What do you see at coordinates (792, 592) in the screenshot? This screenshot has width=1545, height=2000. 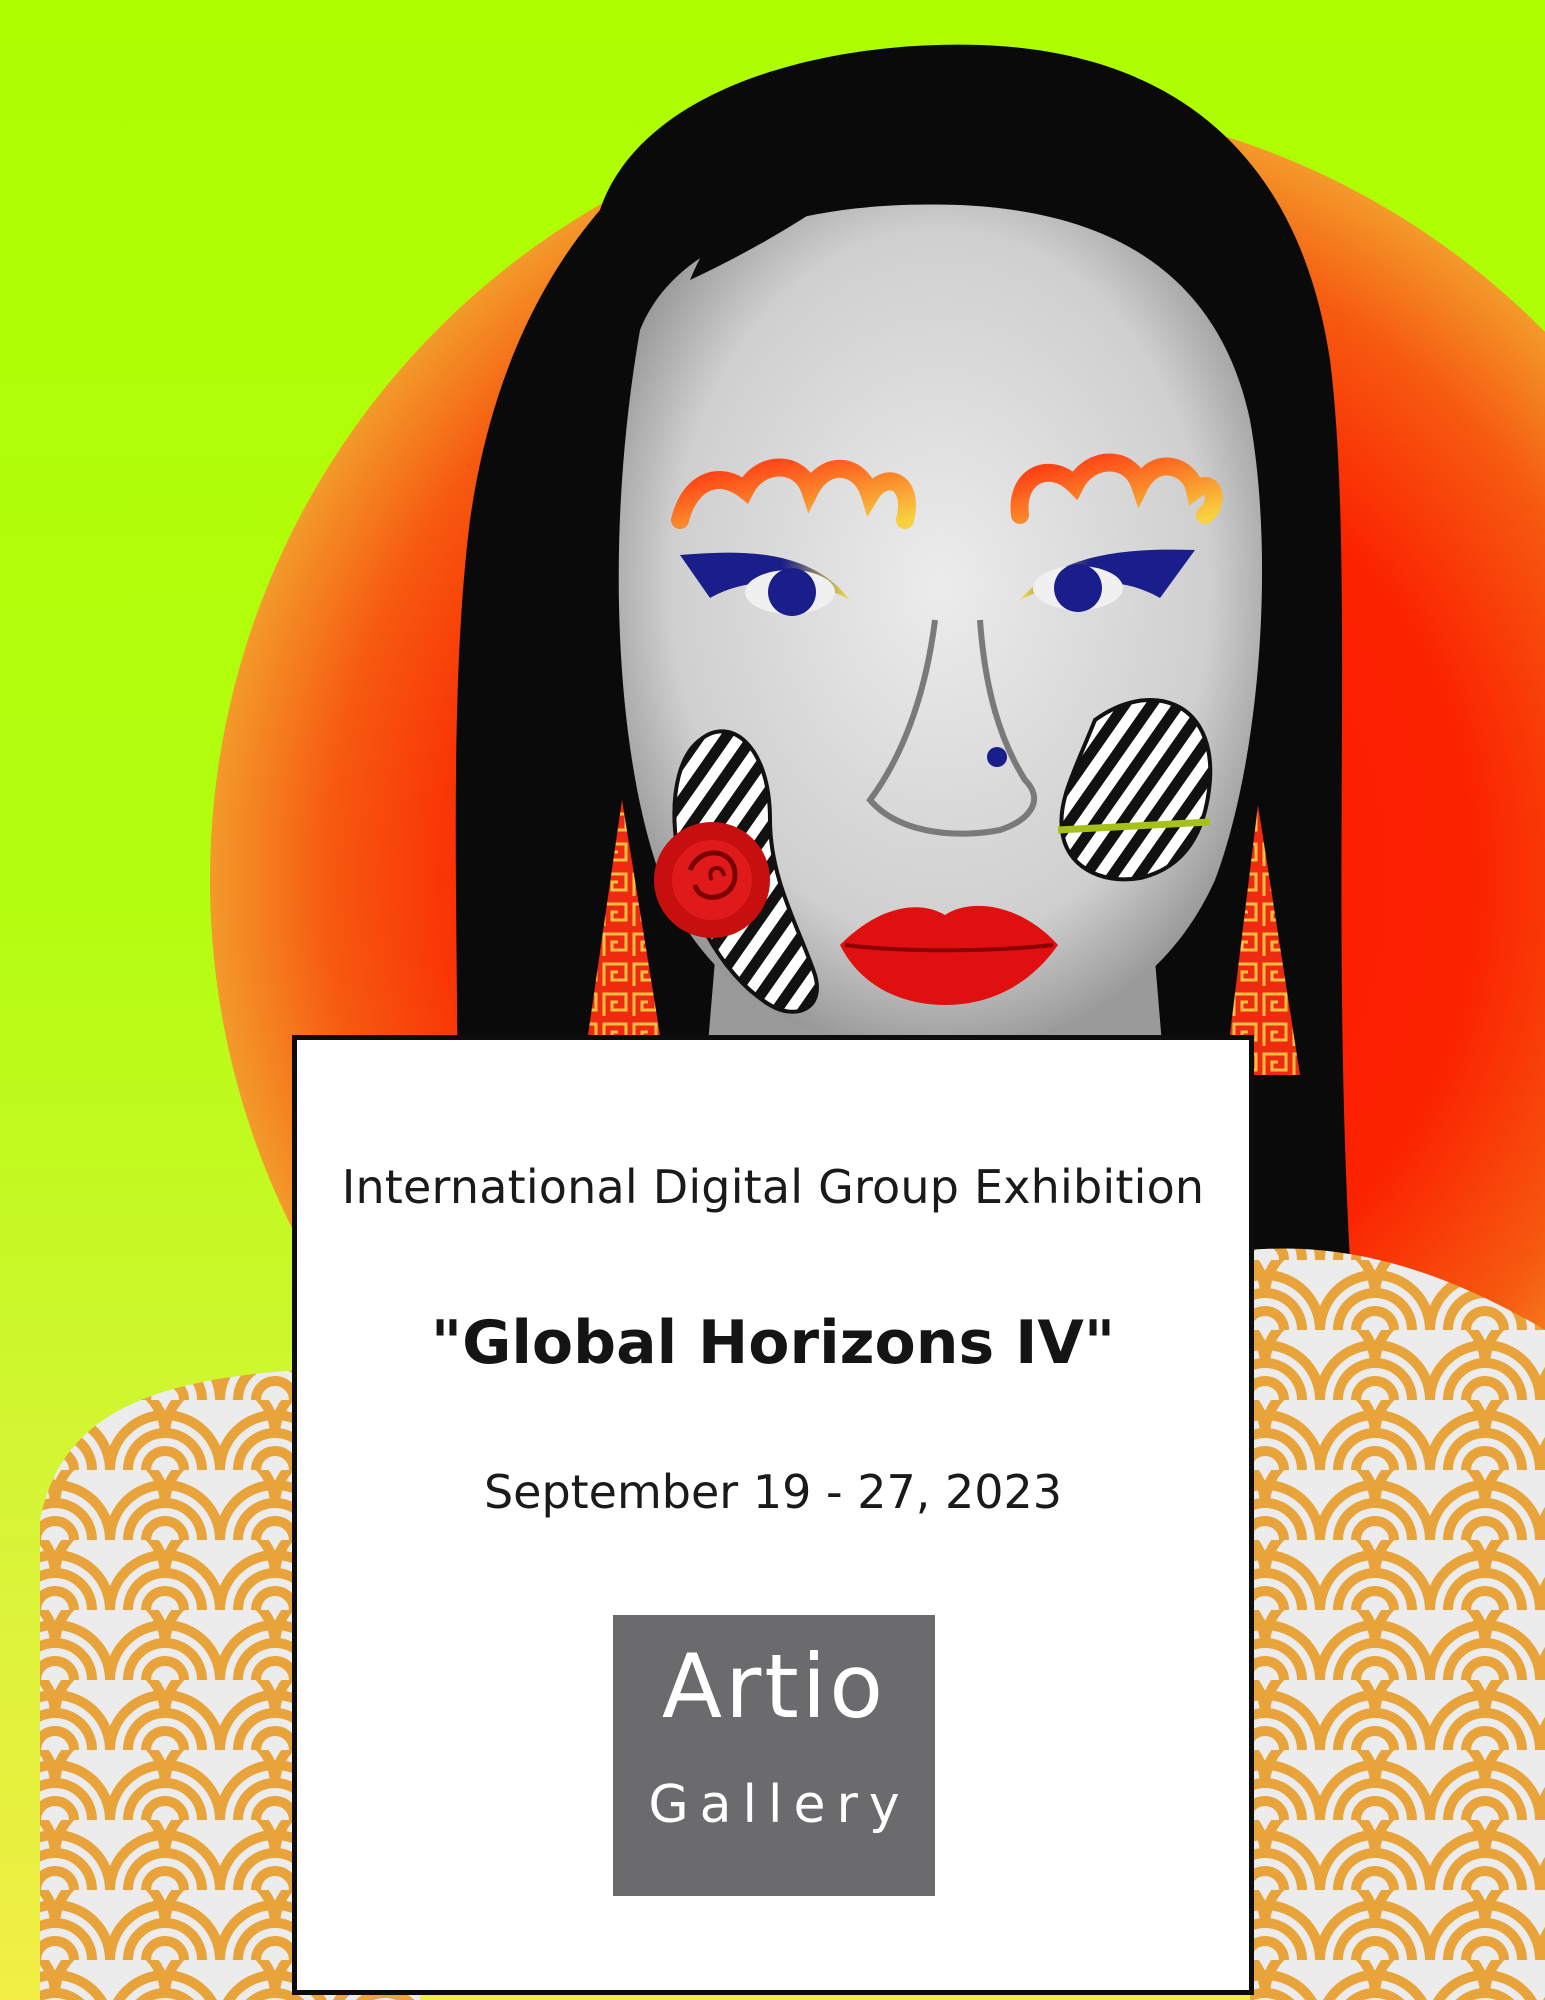 I see `left-iris` at bounding box center [792, 592].